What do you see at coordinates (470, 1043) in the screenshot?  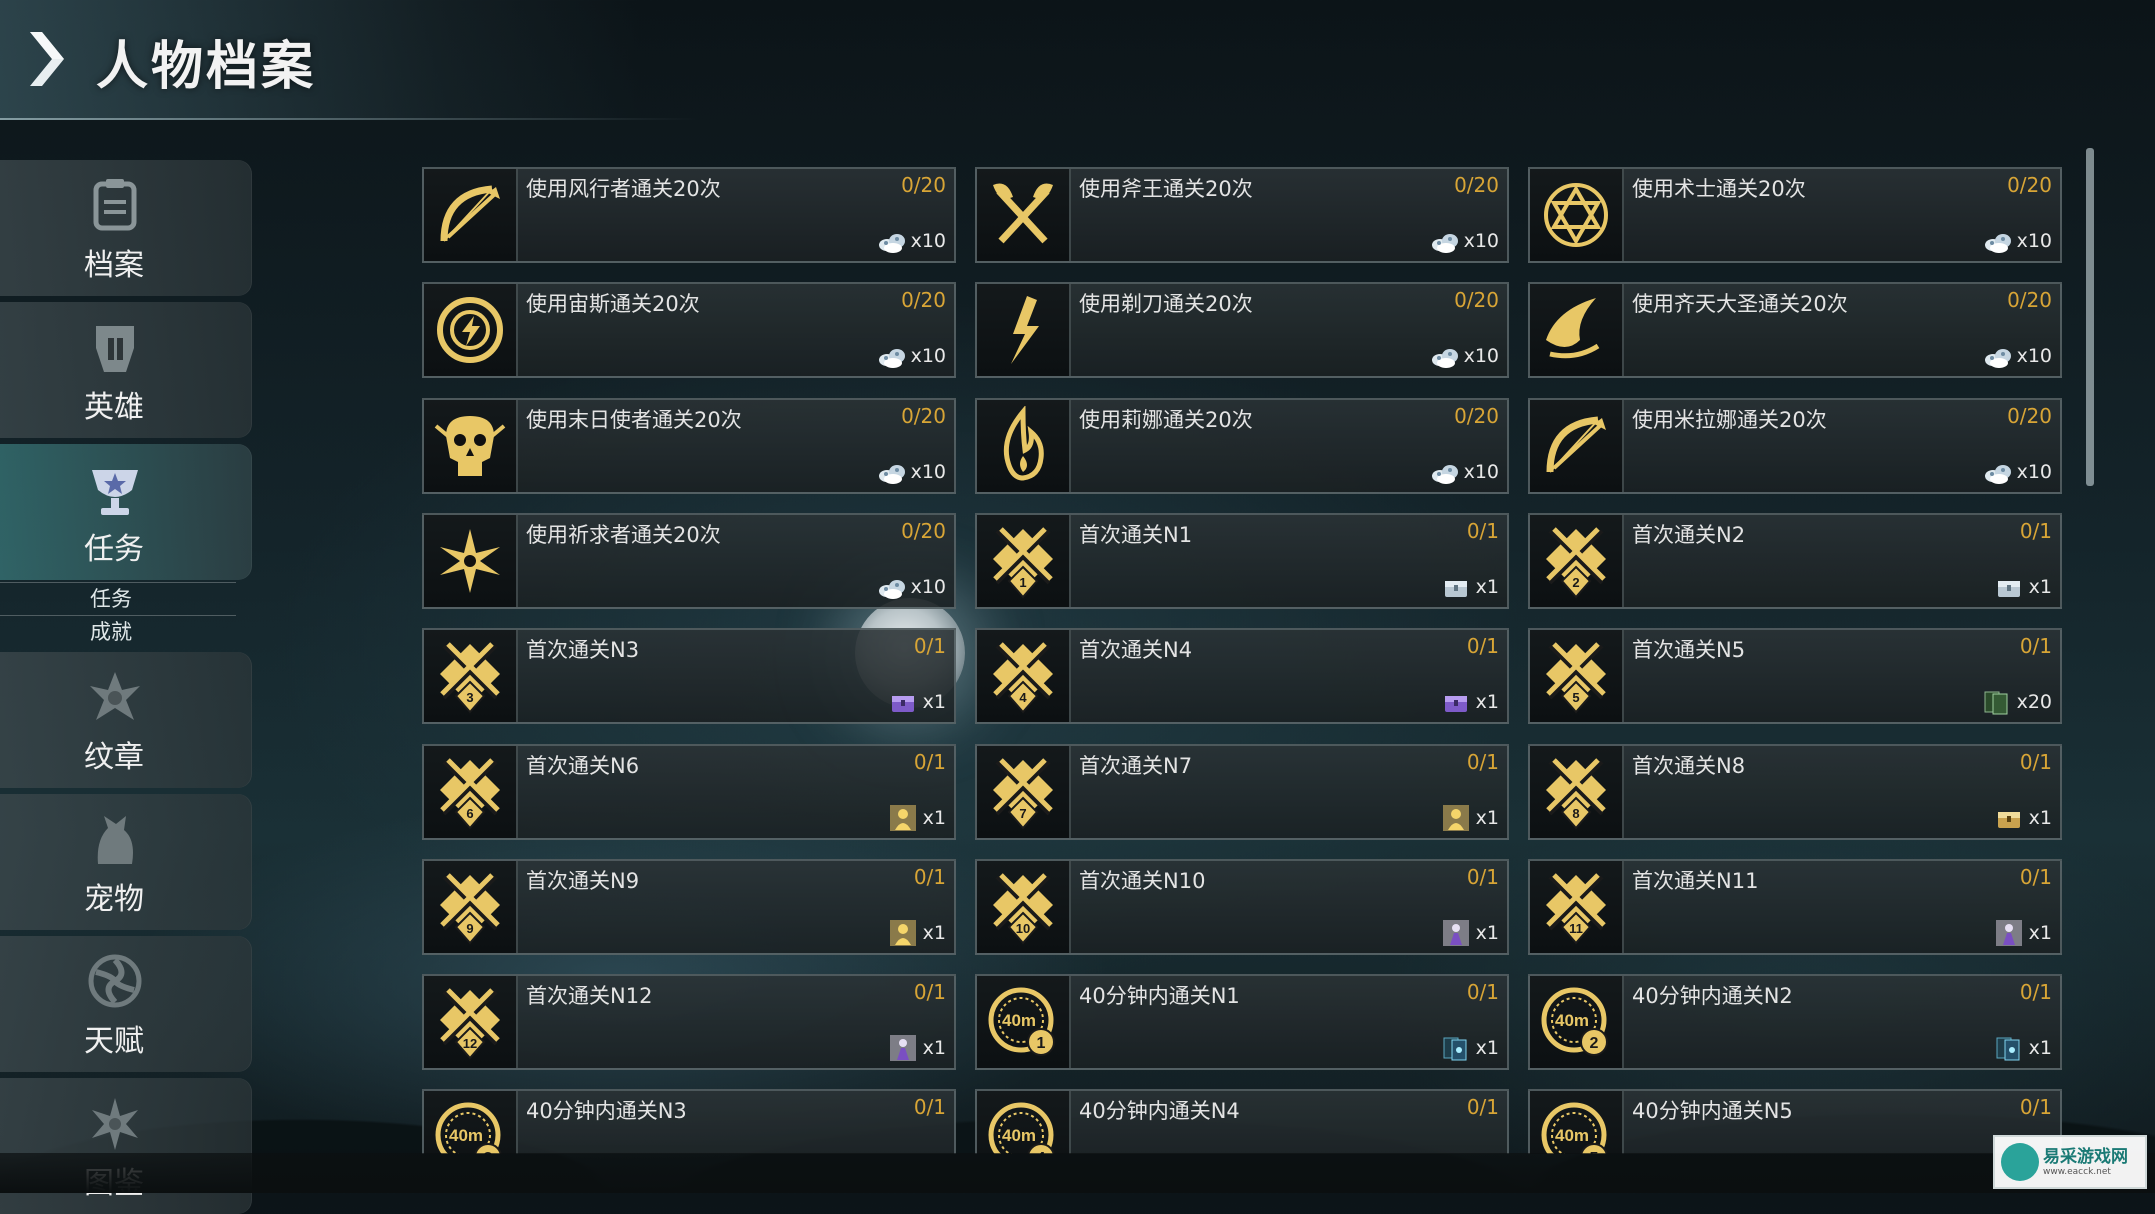 I see `svg-text: 12` at bounding box center [470, 1043].